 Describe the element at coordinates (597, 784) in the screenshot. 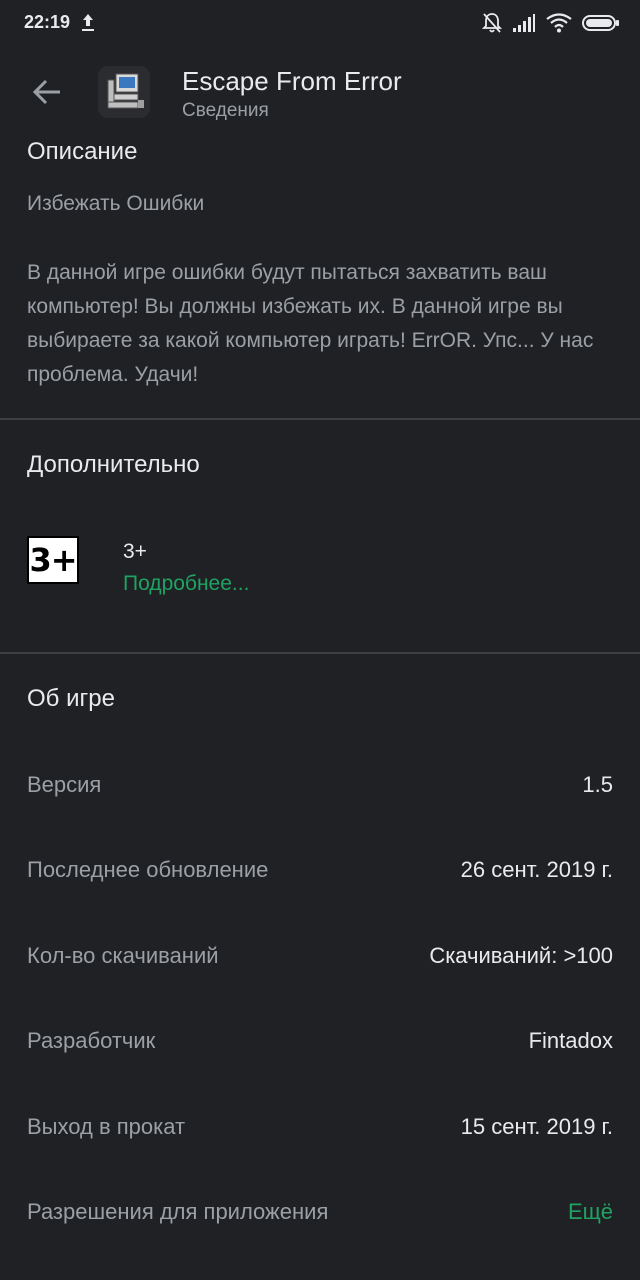

I see `info-value: 1.5` at that location.